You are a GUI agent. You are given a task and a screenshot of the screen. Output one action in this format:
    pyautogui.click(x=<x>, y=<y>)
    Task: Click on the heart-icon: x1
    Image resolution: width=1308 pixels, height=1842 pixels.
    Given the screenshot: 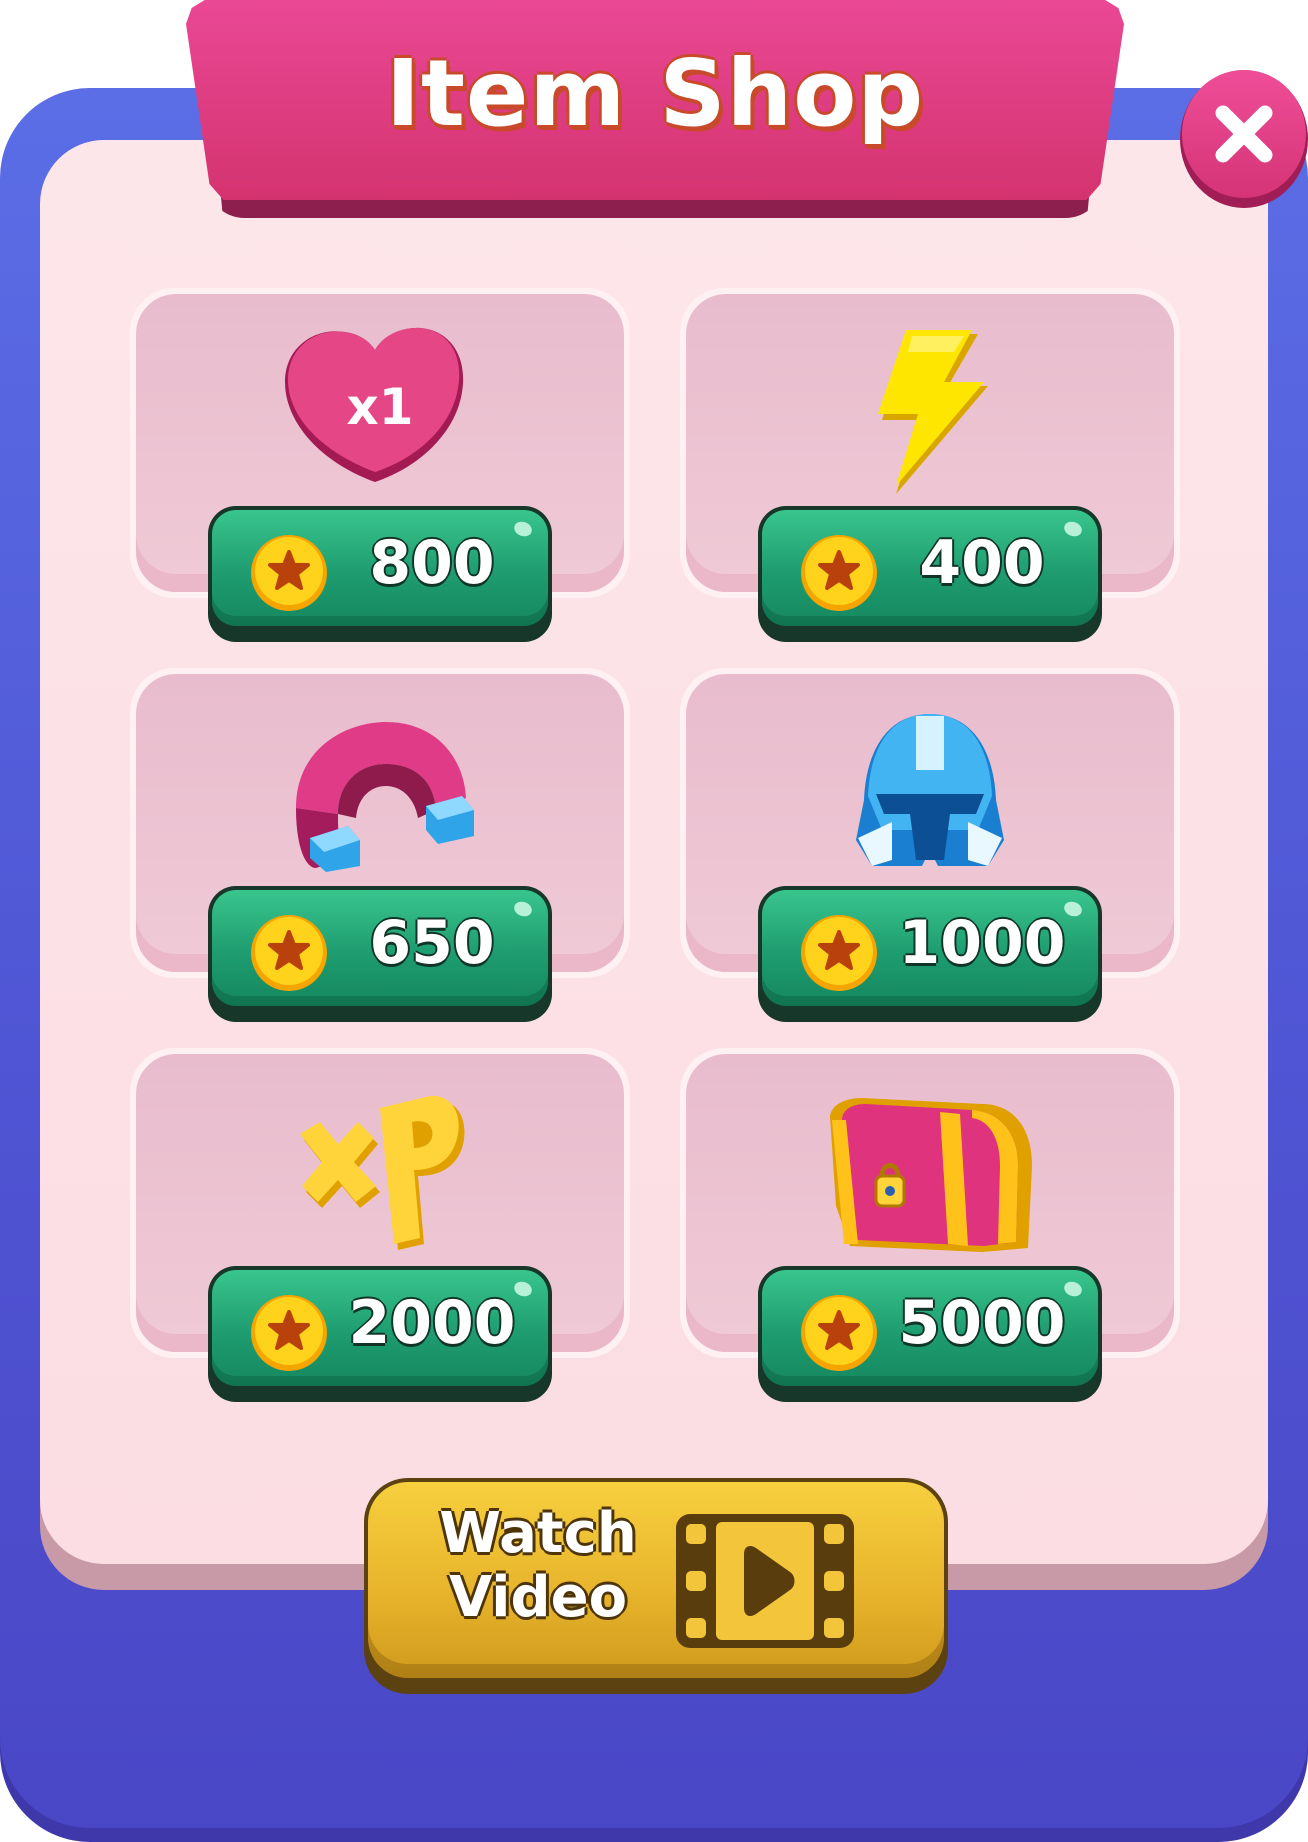 What is the action you would take?
    pyautogui.click(x=374, y=404)
    